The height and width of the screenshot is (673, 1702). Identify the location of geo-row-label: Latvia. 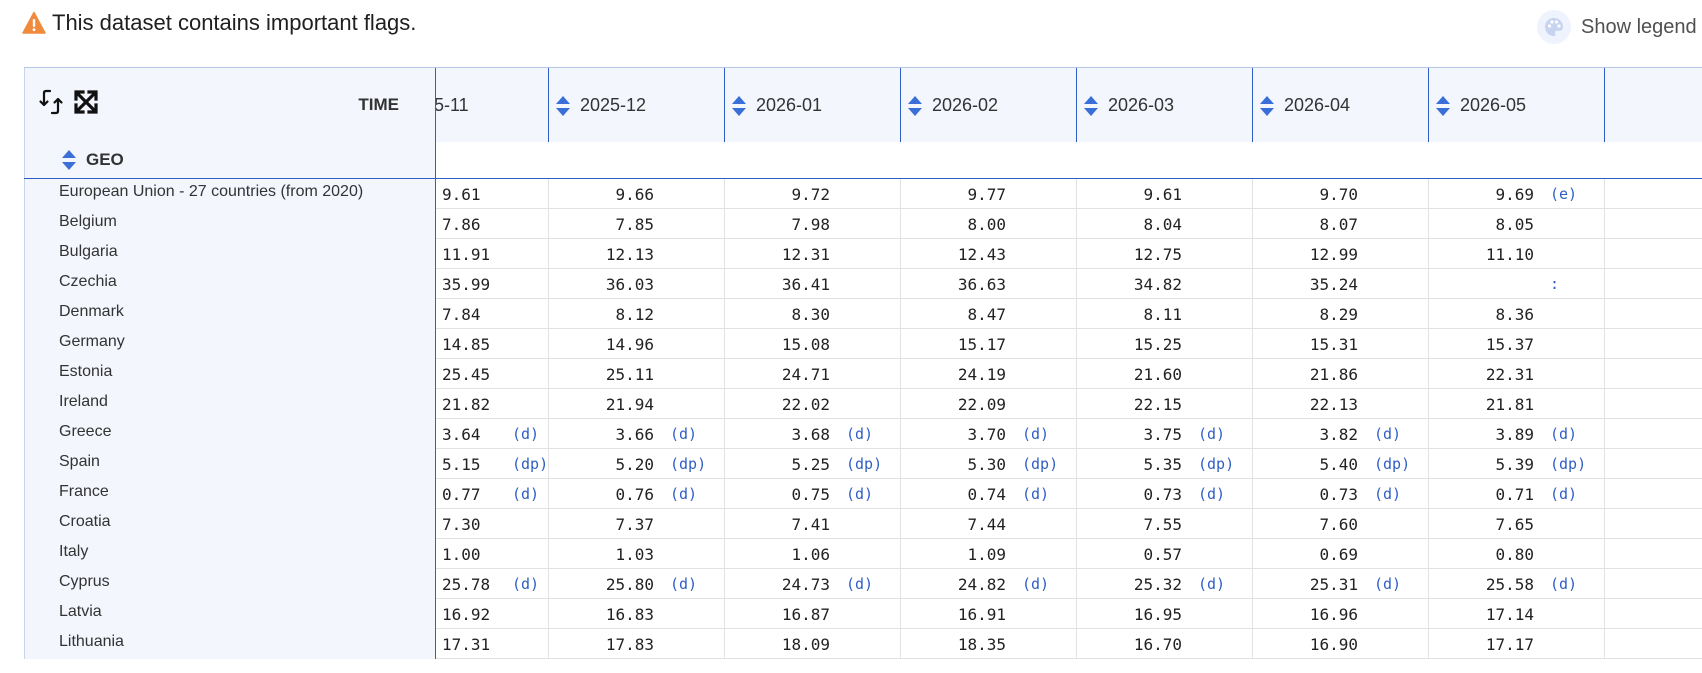
(230, 614).